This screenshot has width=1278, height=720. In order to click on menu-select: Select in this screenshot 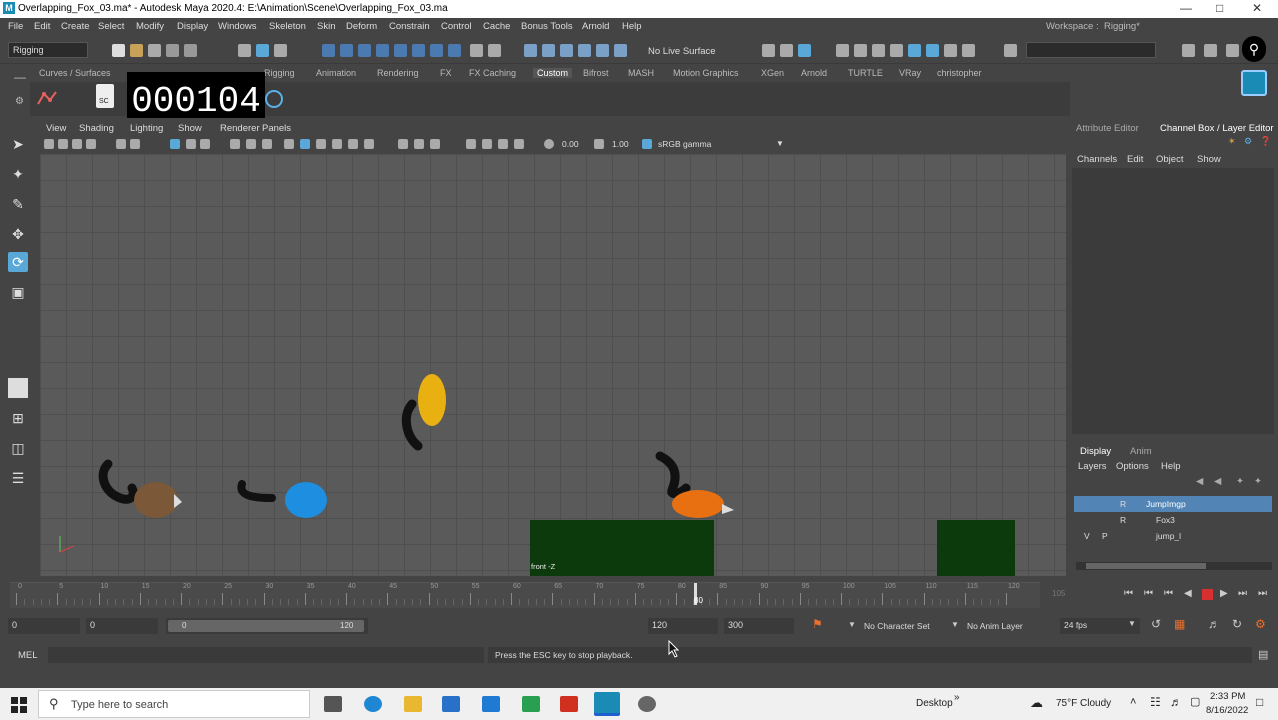, I will do `click(111, 26)`.